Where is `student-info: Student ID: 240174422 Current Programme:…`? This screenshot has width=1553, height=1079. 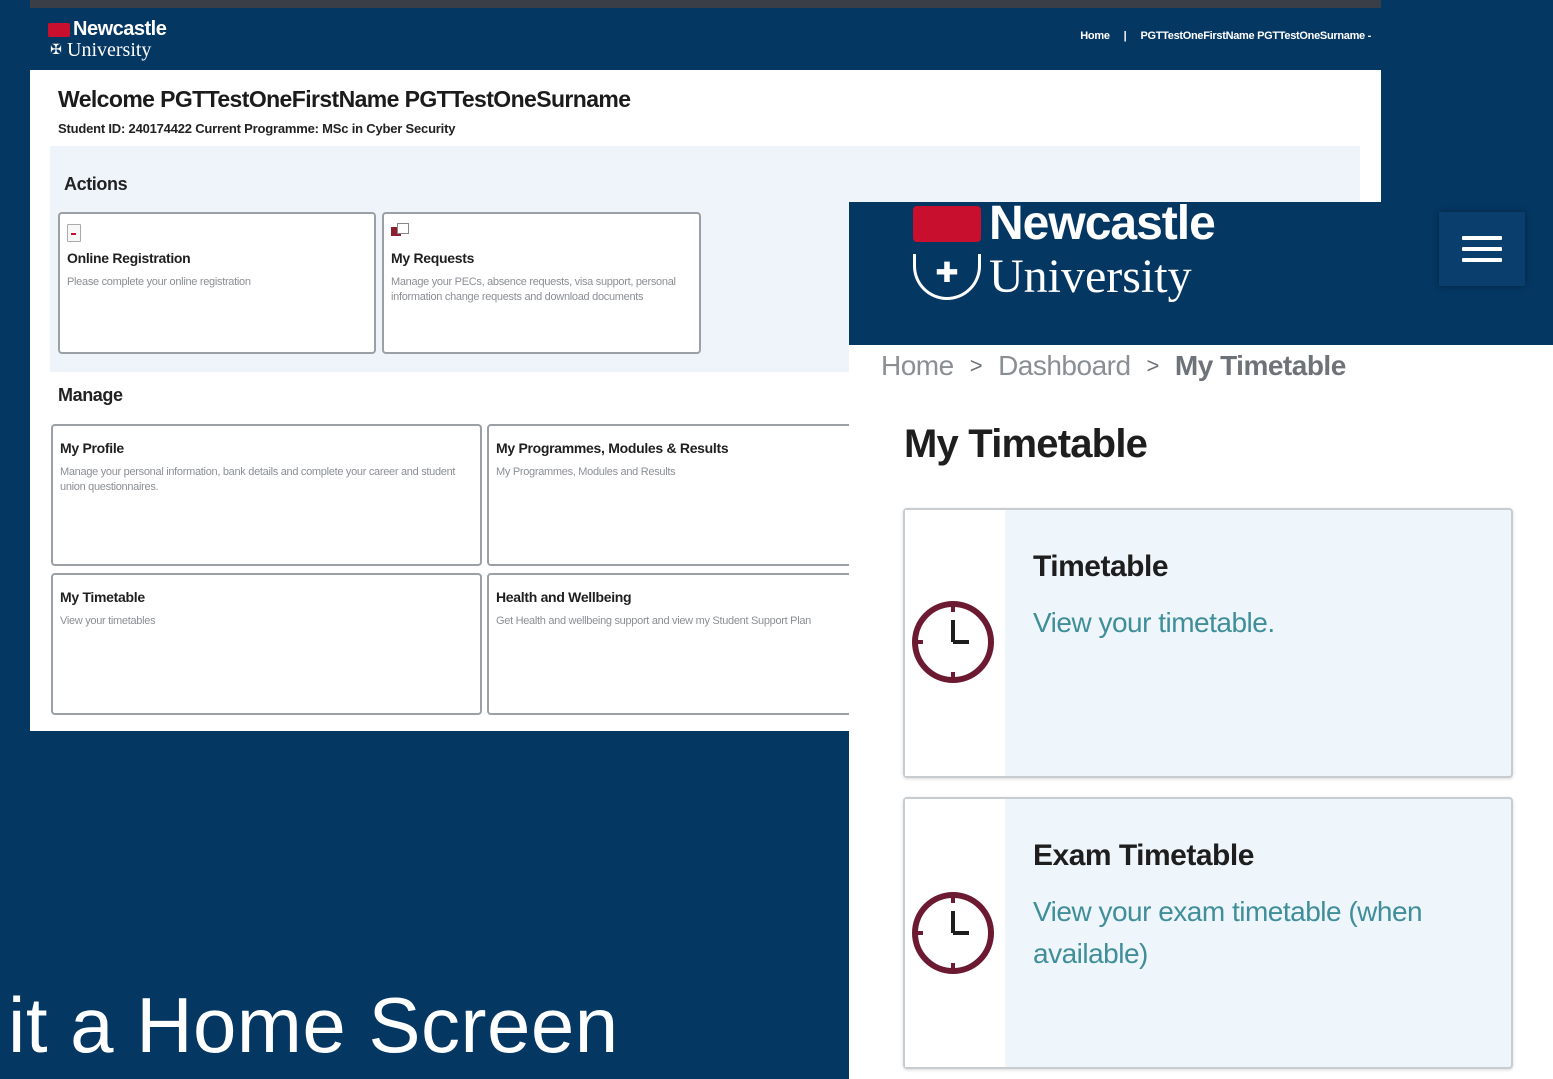
student-info: Student ID: 240174422 Current Programme:… is located at coordinates (257, 128).